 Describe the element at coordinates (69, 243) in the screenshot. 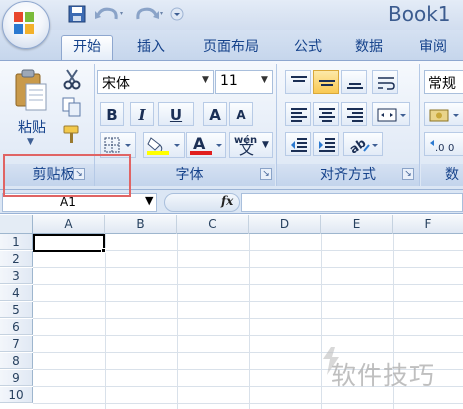

I see `active-cell-a1` at that location.